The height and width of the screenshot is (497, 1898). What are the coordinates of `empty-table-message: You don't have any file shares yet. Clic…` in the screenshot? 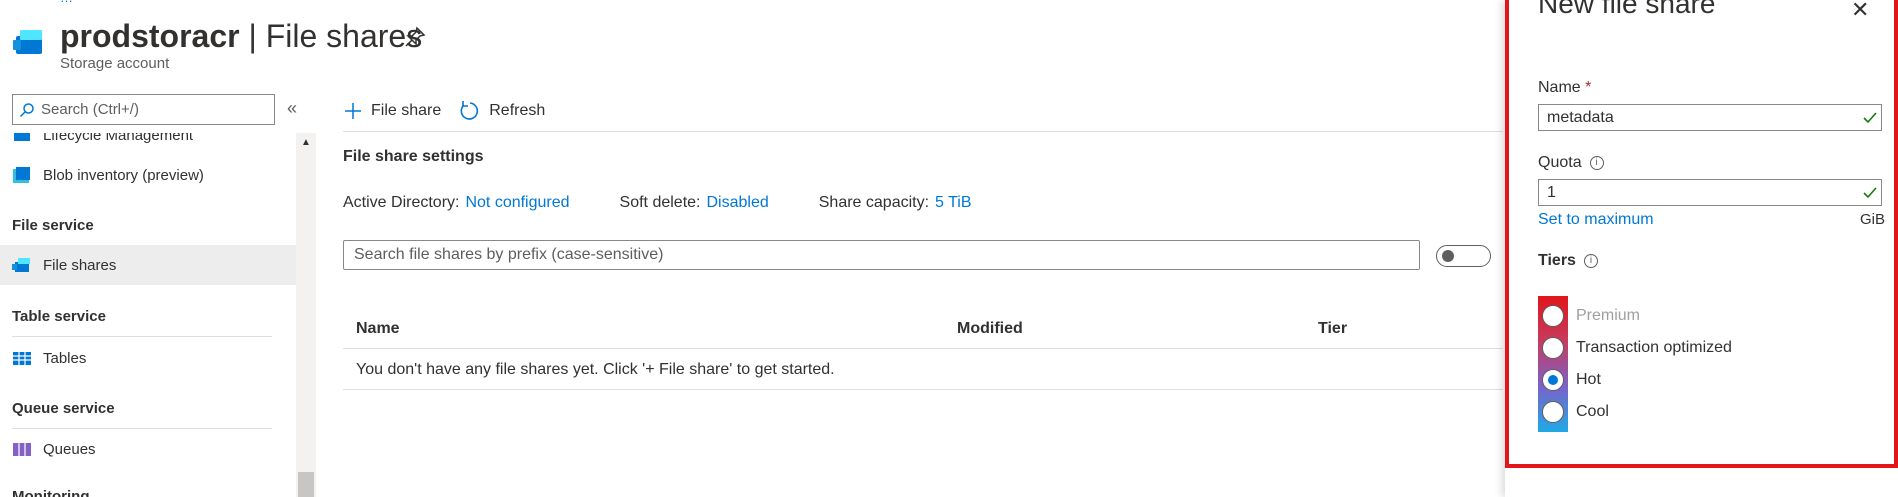 It's located at (923, 370).